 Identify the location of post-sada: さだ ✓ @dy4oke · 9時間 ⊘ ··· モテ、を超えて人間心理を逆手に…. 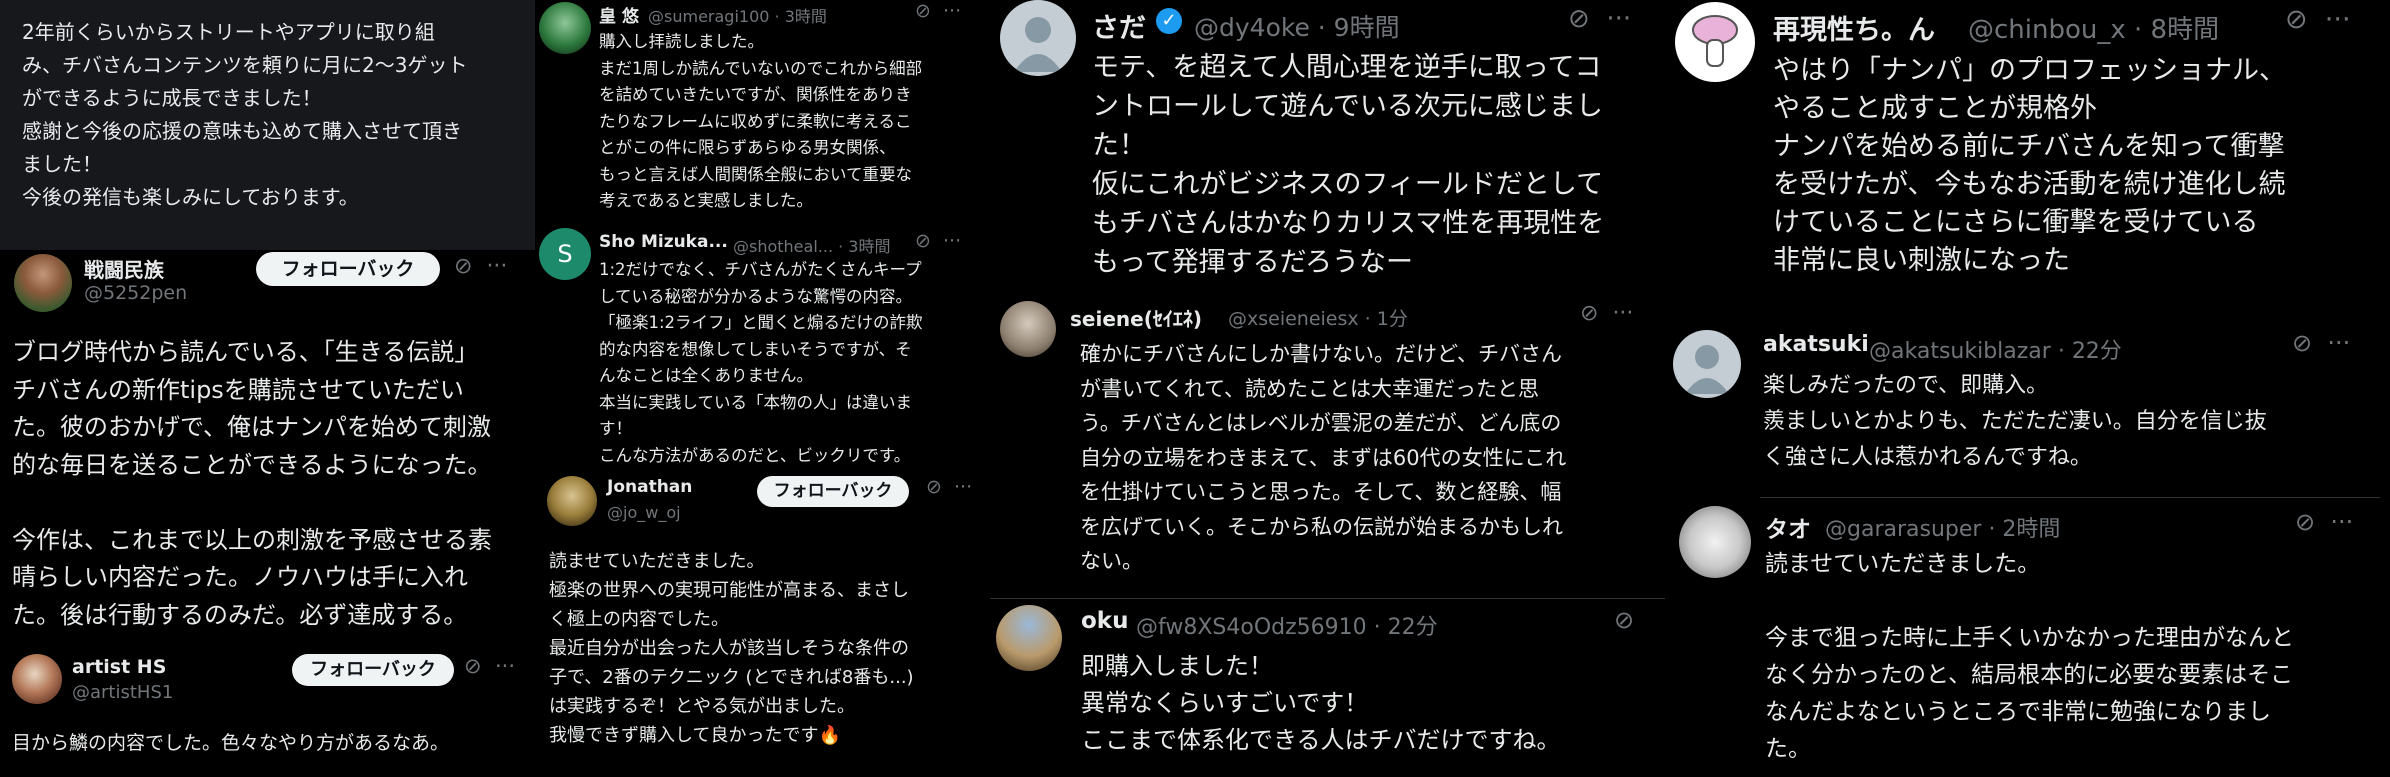
(1327, 147).